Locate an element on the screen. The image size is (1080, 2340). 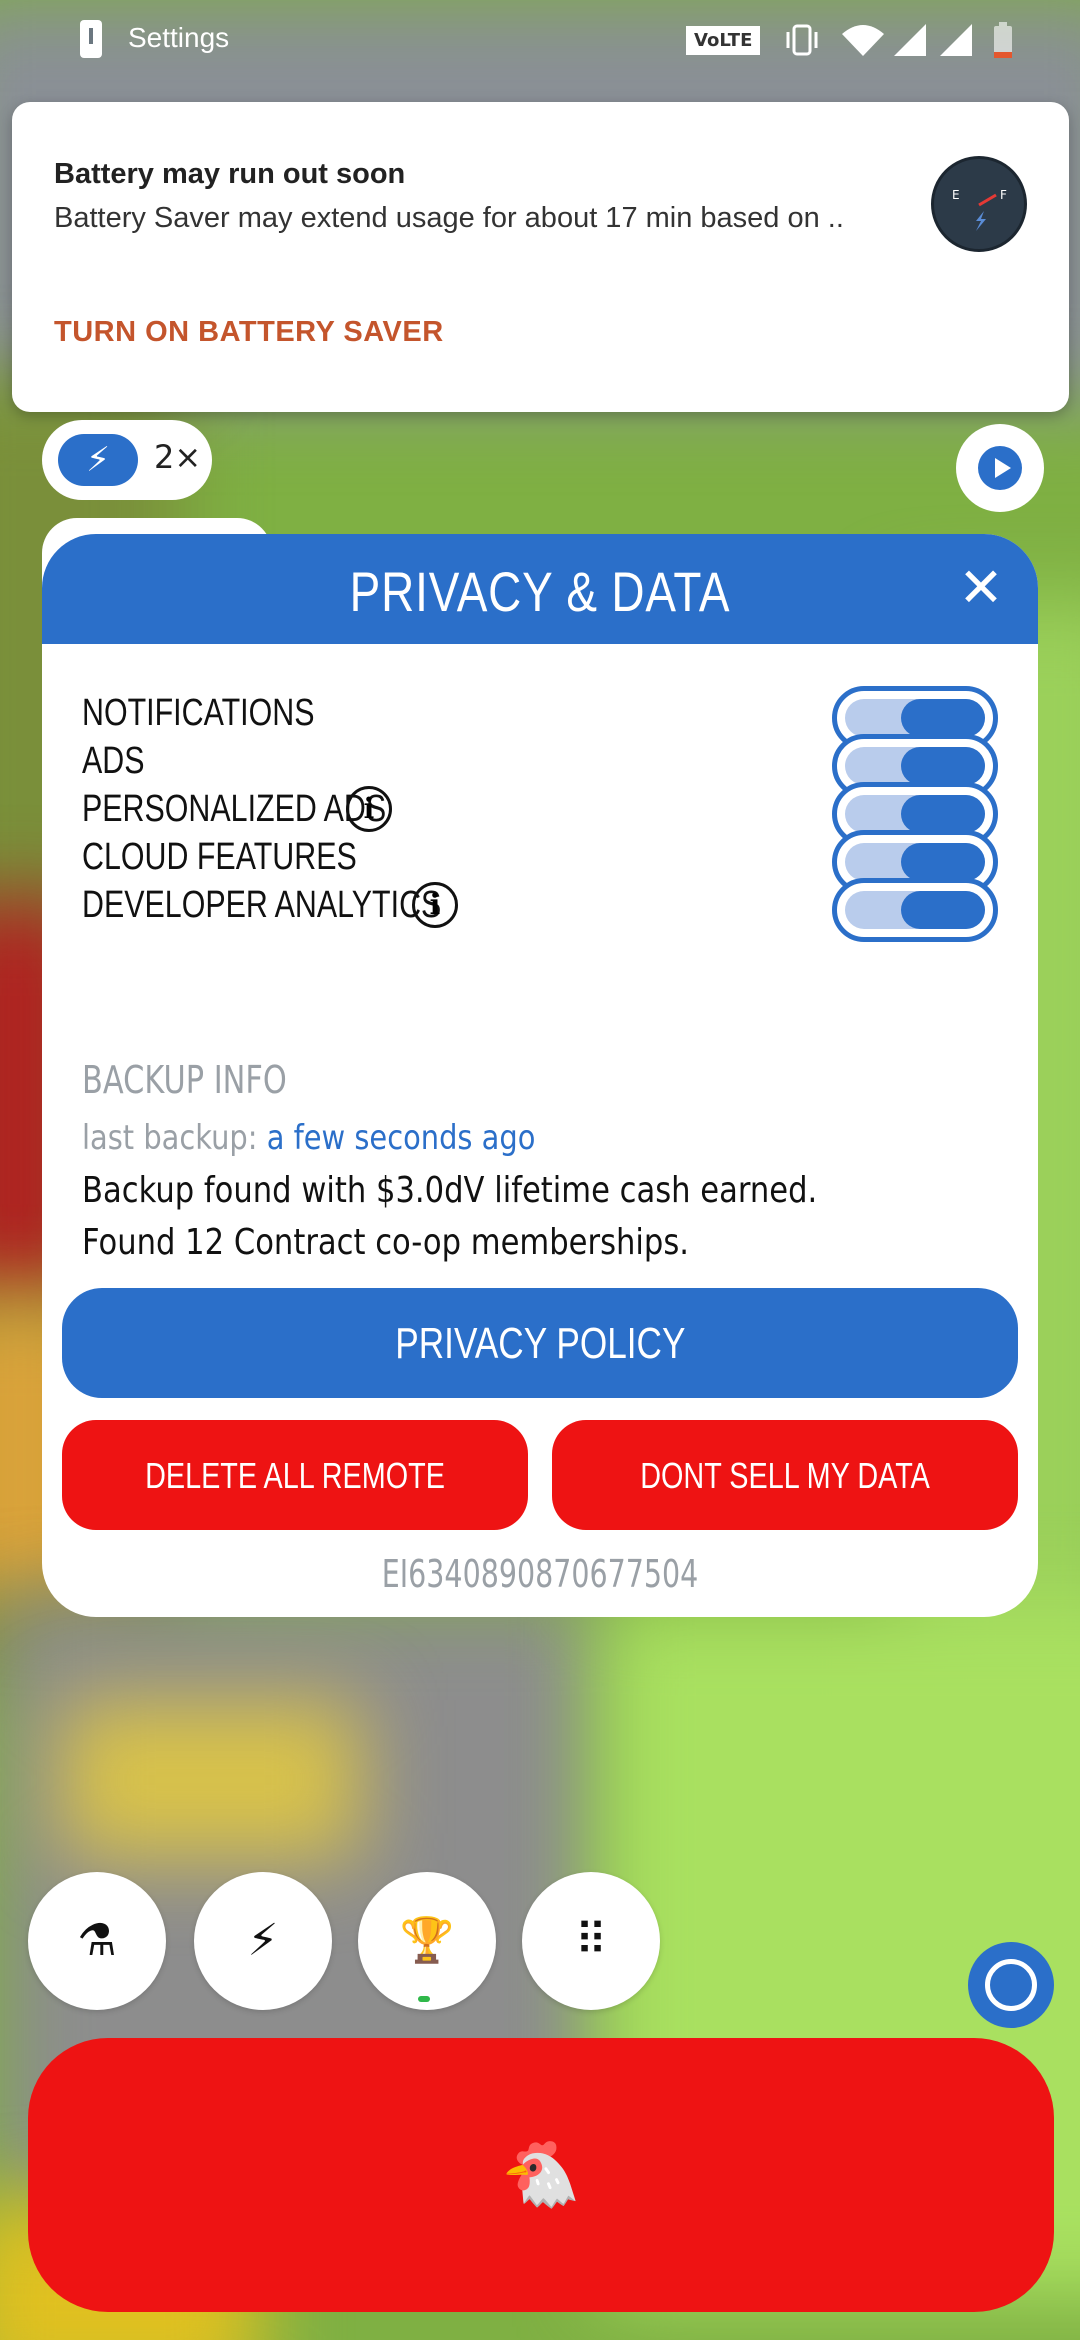
boost-pill: ⚡ 2× is located at coordinates (127, 460).